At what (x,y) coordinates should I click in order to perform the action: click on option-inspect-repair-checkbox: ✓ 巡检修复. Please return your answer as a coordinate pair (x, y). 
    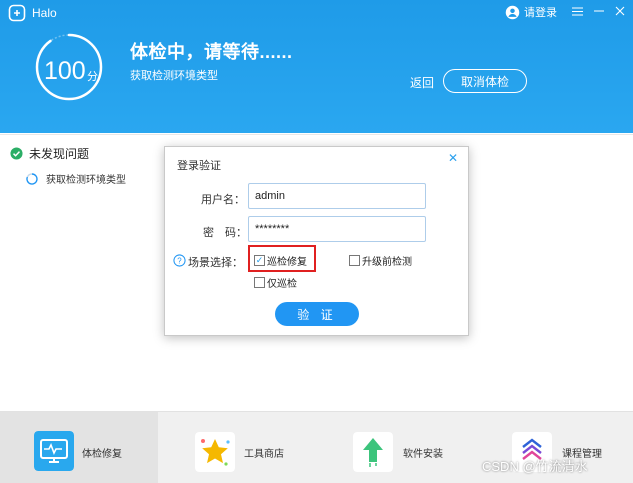
    Looking at the image, I should click on (280, 260).